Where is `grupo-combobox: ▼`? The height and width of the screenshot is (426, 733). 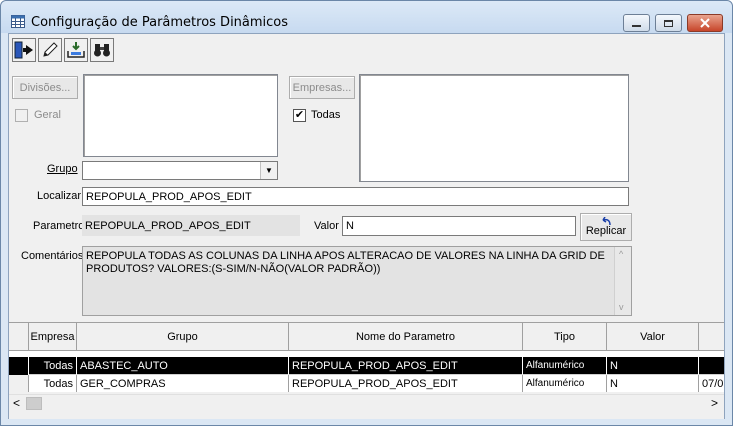
grupo-combobox: ▼ is located at coordinates (180, 170).